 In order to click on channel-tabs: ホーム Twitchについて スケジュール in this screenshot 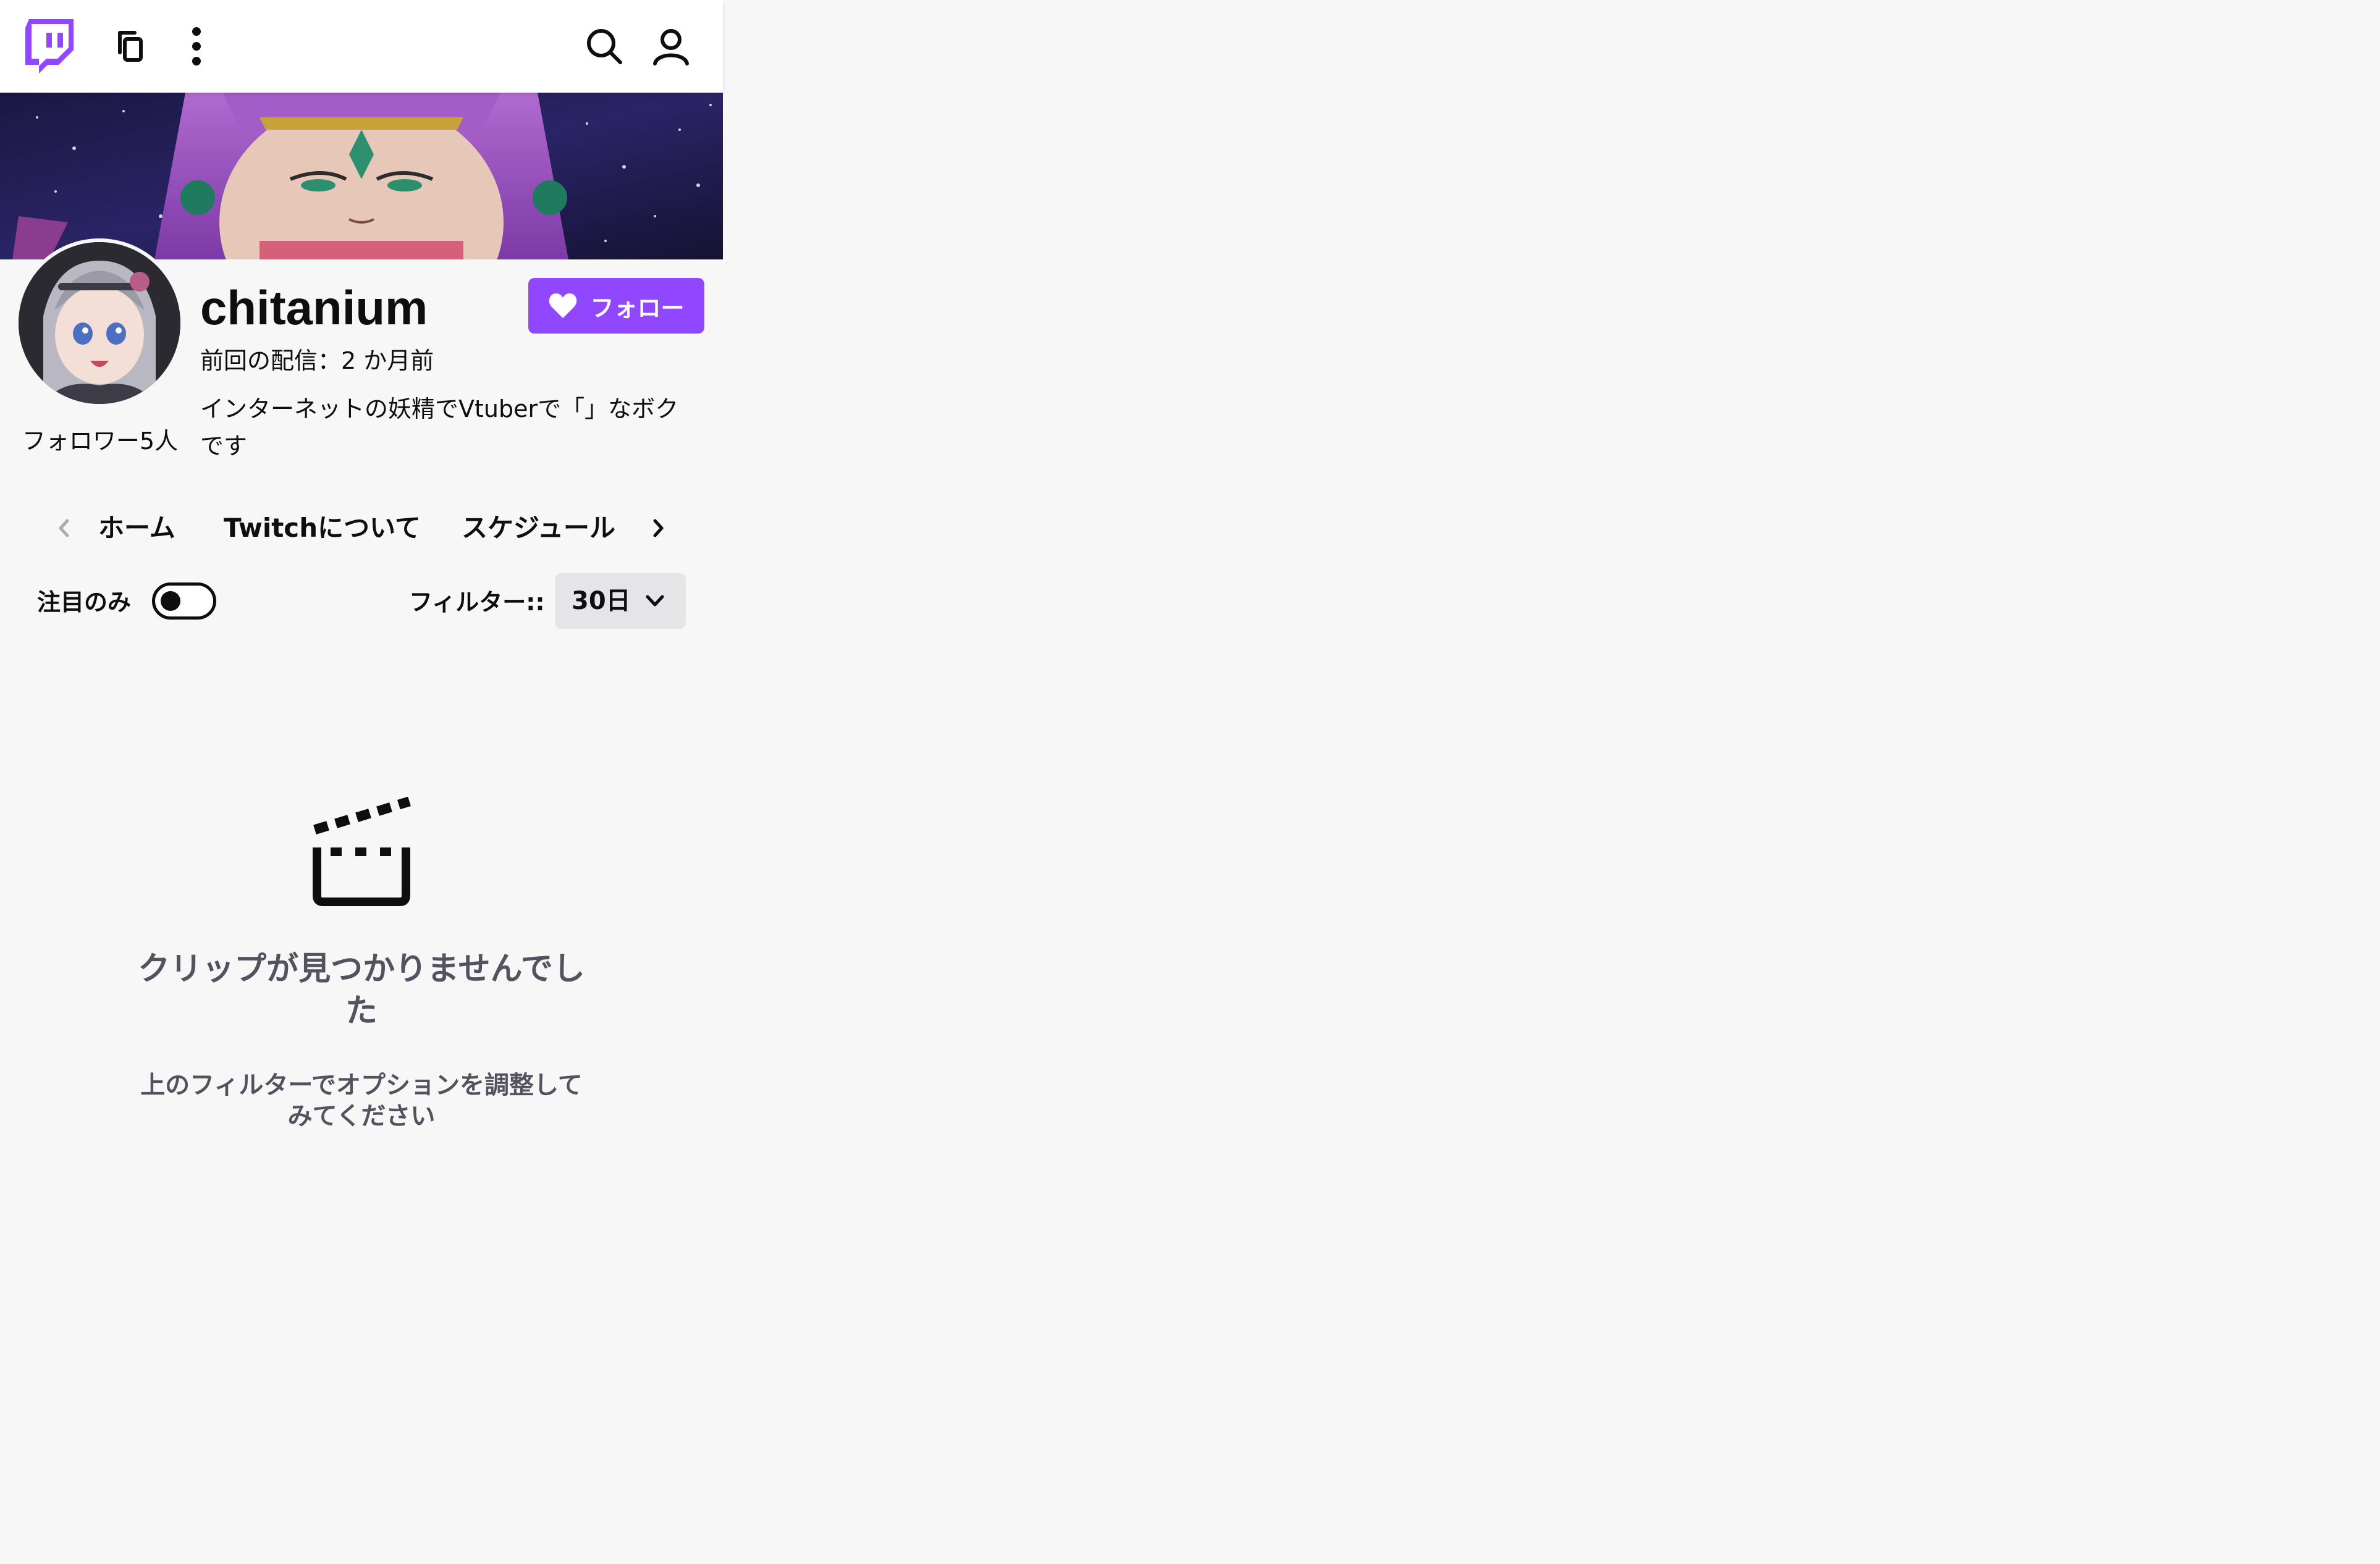, I will do `click(361, 528)`.